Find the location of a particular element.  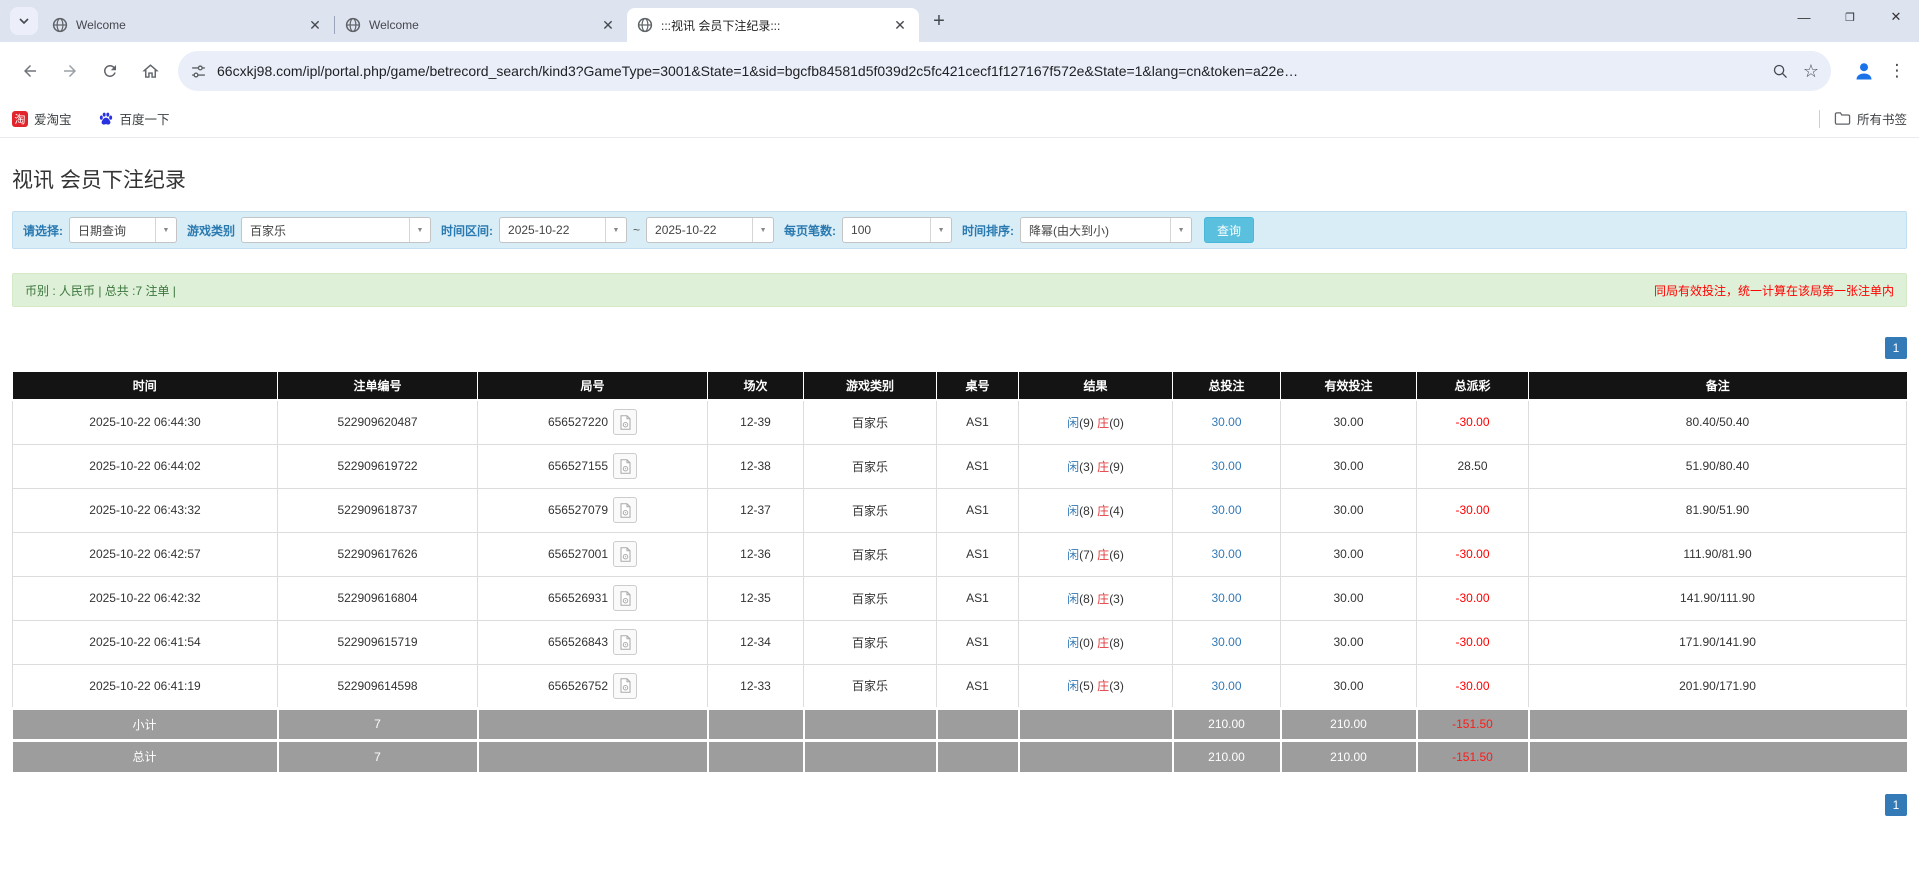

person-icon is located at coordinates (1864, 71).